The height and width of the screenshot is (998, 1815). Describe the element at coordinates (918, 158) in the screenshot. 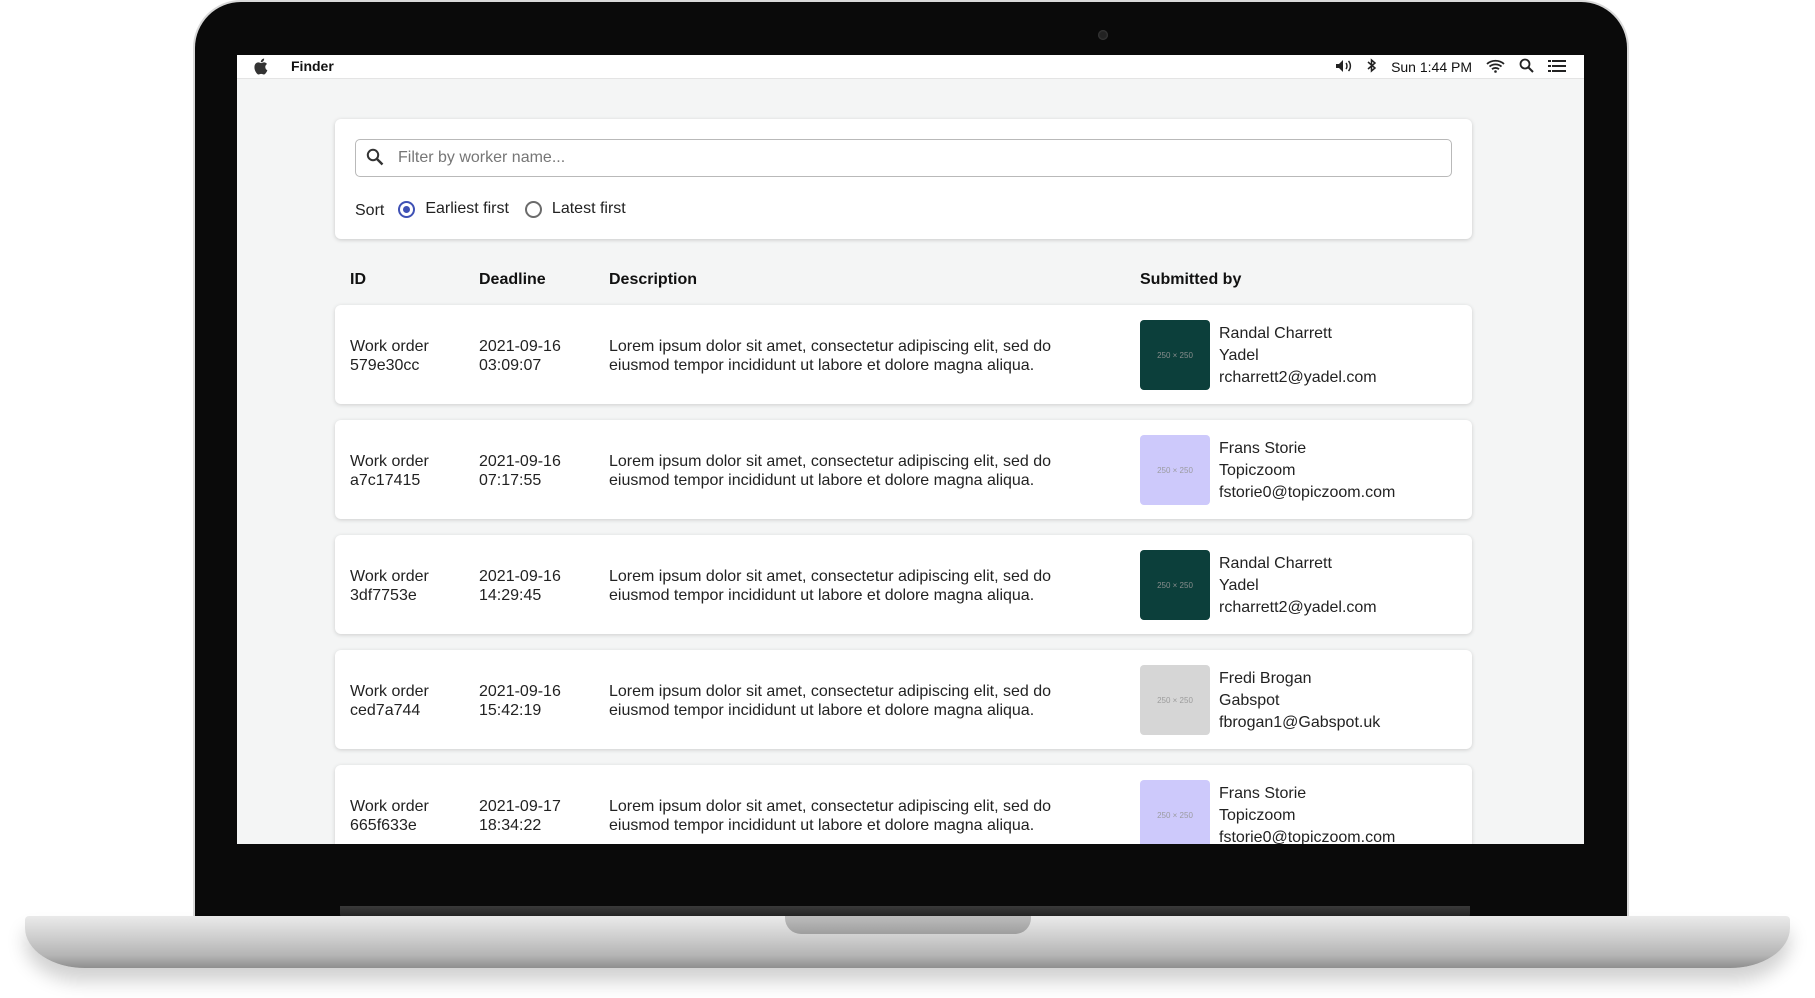

I see `worker-filter-input` at that location.